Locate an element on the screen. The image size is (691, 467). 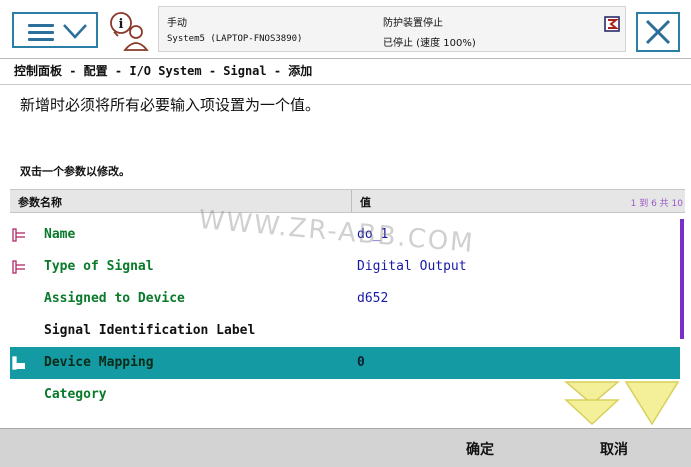
column-divider is located at coordinates (351, 201).